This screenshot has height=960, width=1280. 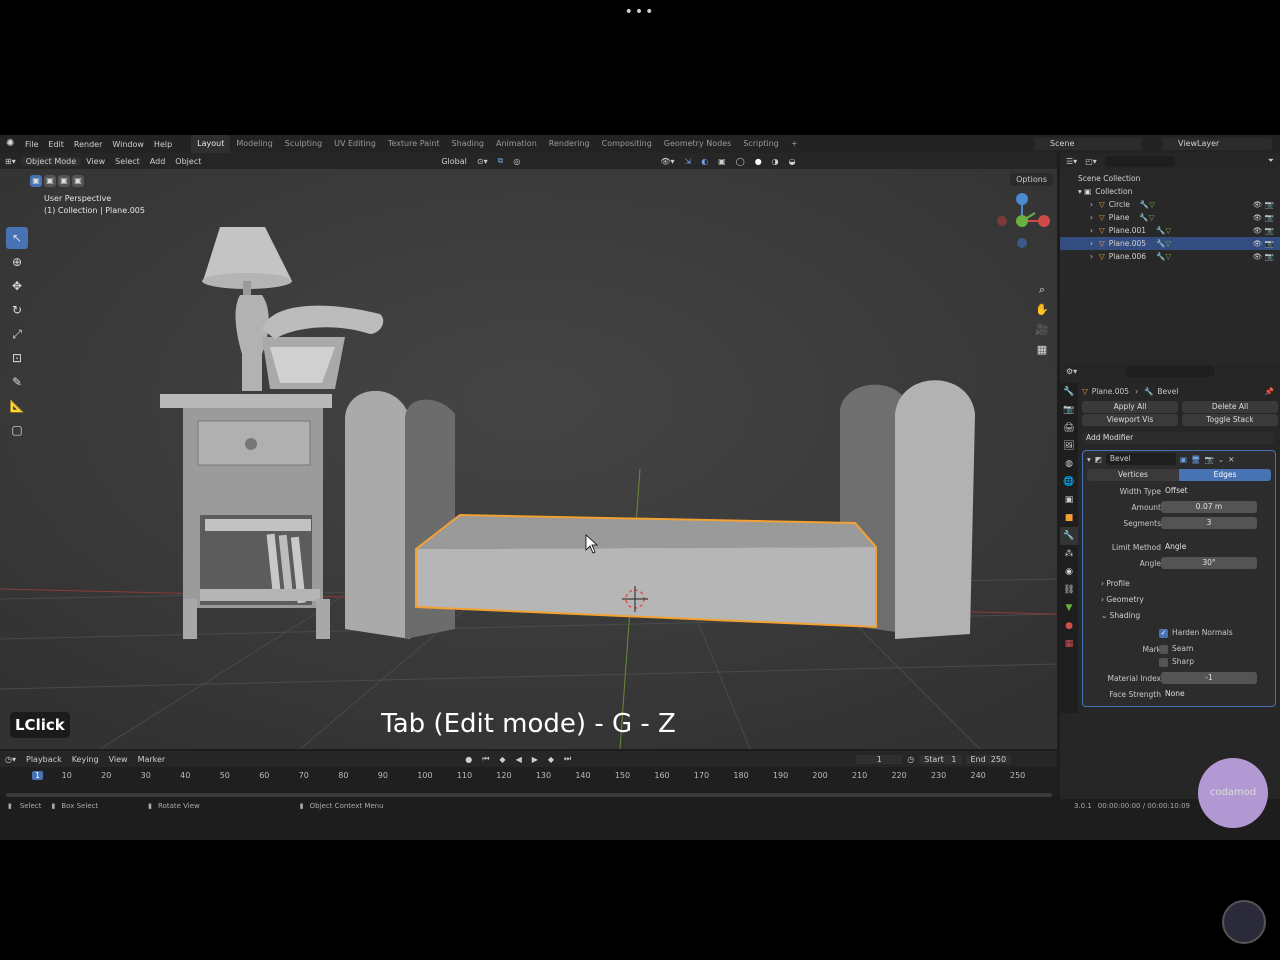 What do you see at coordinates (355, 144) in the screenshot?
I see `tab-uv-editing: UV Editing` at bounding box center [355, 144].